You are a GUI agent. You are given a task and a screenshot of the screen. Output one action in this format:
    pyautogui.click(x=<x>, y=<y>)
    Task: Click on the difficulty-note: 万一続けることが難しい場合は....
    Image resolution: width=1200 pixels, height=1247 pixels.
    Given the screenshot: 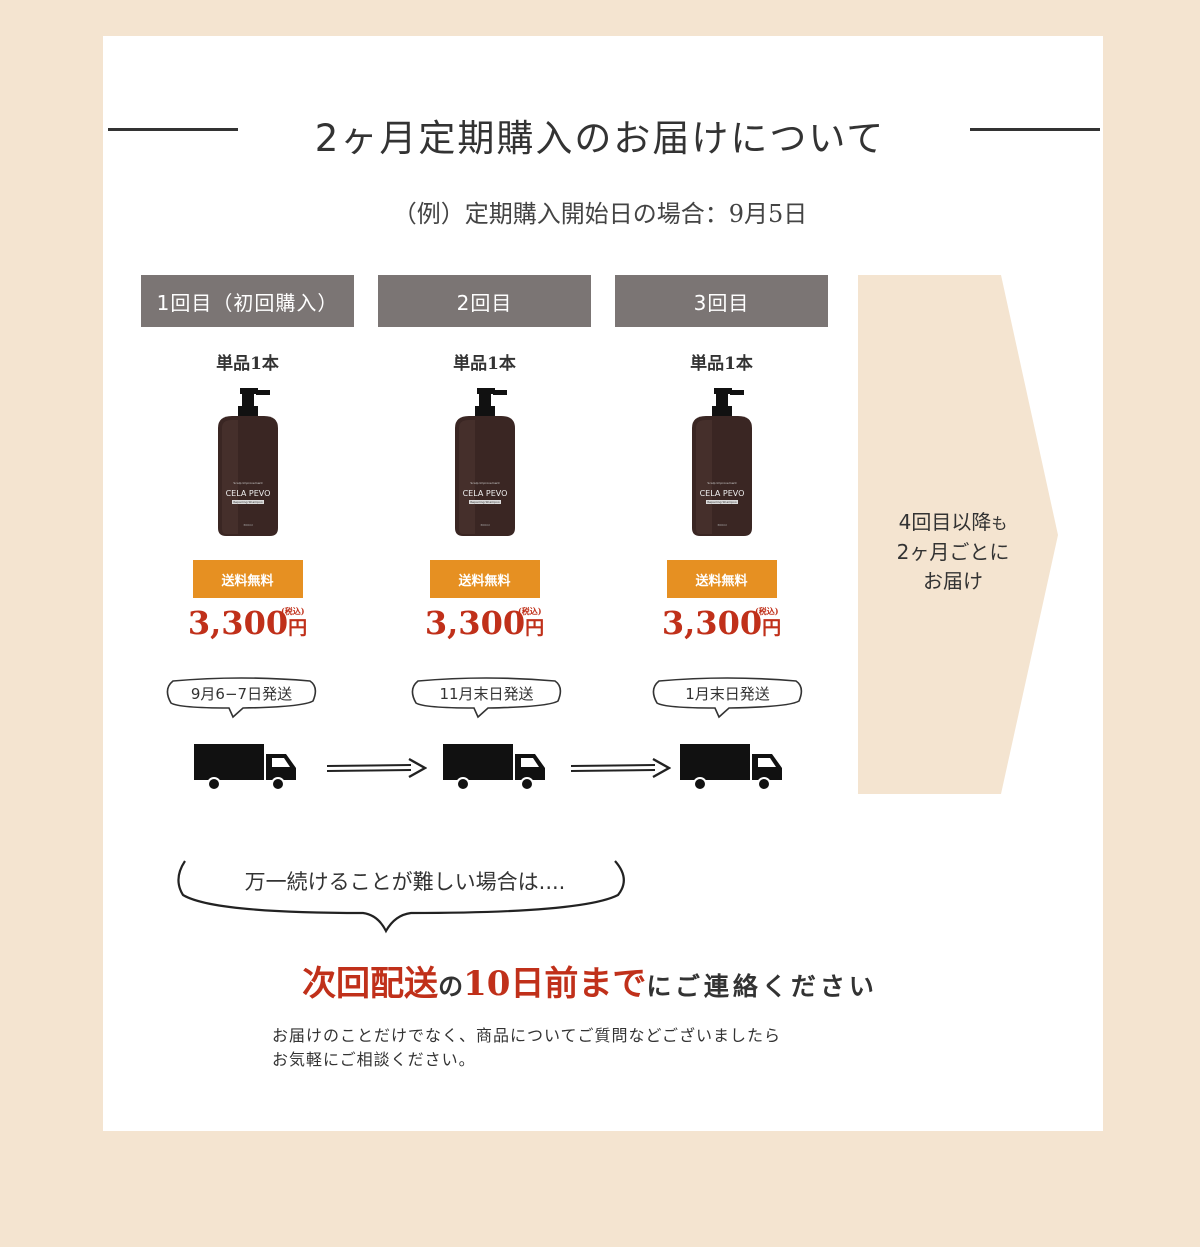 What is the action you would take?
    pyautogui.click(x=405, y=882)
    